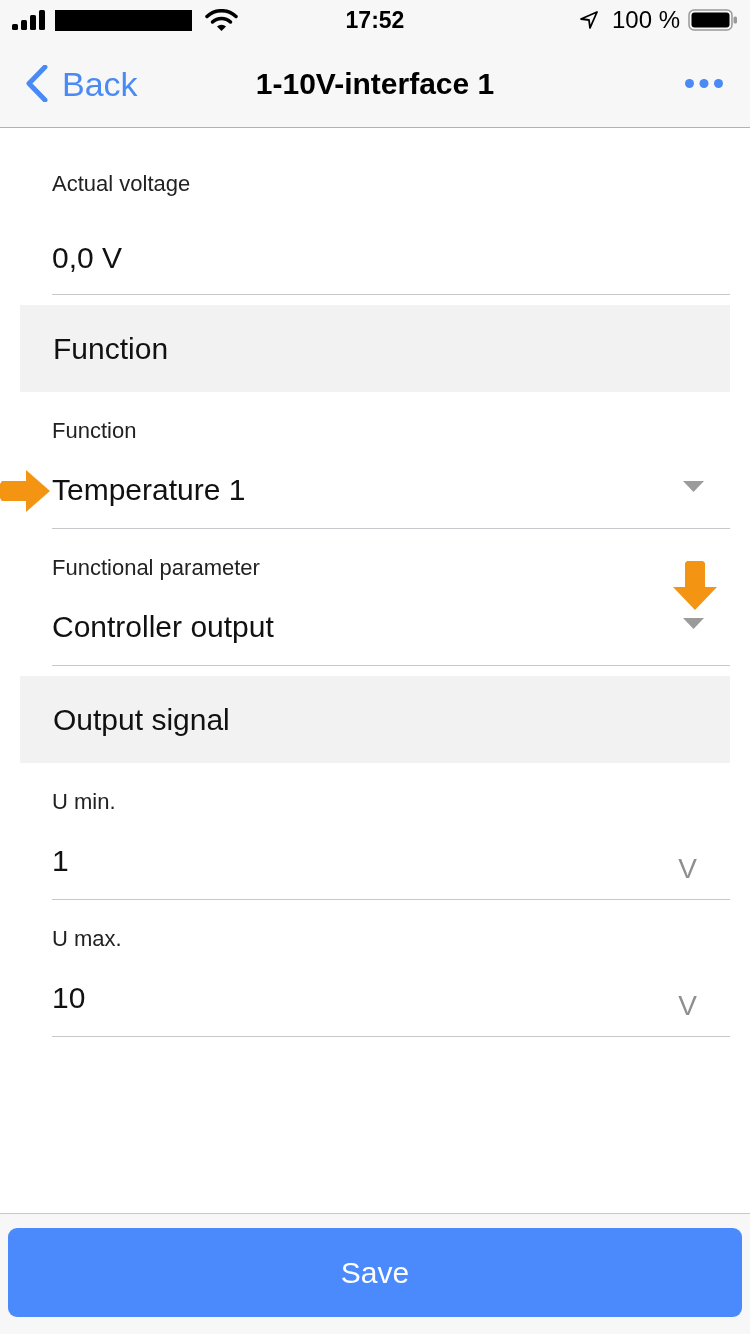  I want to click on battery-icon, so click(713, 20).